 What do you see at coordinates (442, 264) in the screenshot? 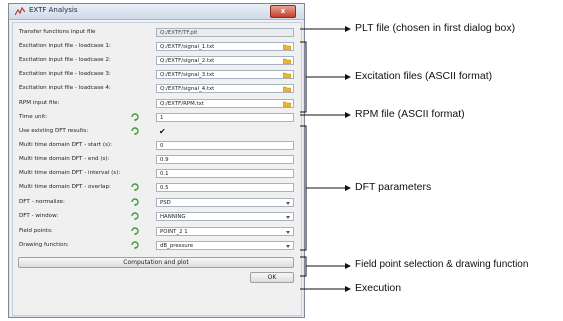
I see `annotation-fieldpoint: Field point selection & drawing function` at bounding box center [442, 264].